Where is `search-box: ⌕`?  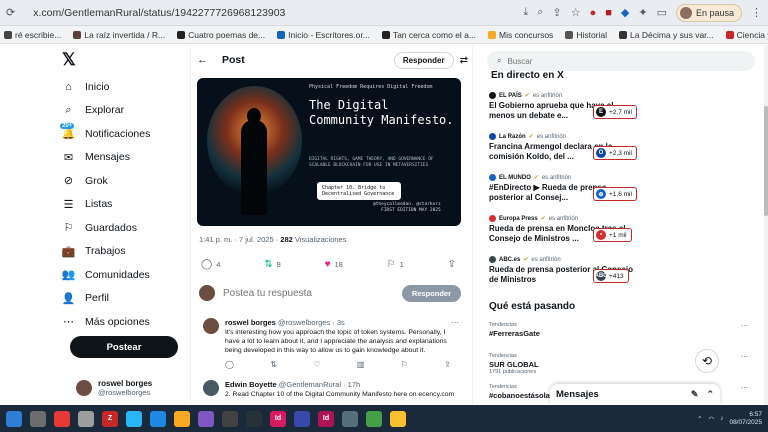
search-box: ⌕ is located at coordinates (621, 61).